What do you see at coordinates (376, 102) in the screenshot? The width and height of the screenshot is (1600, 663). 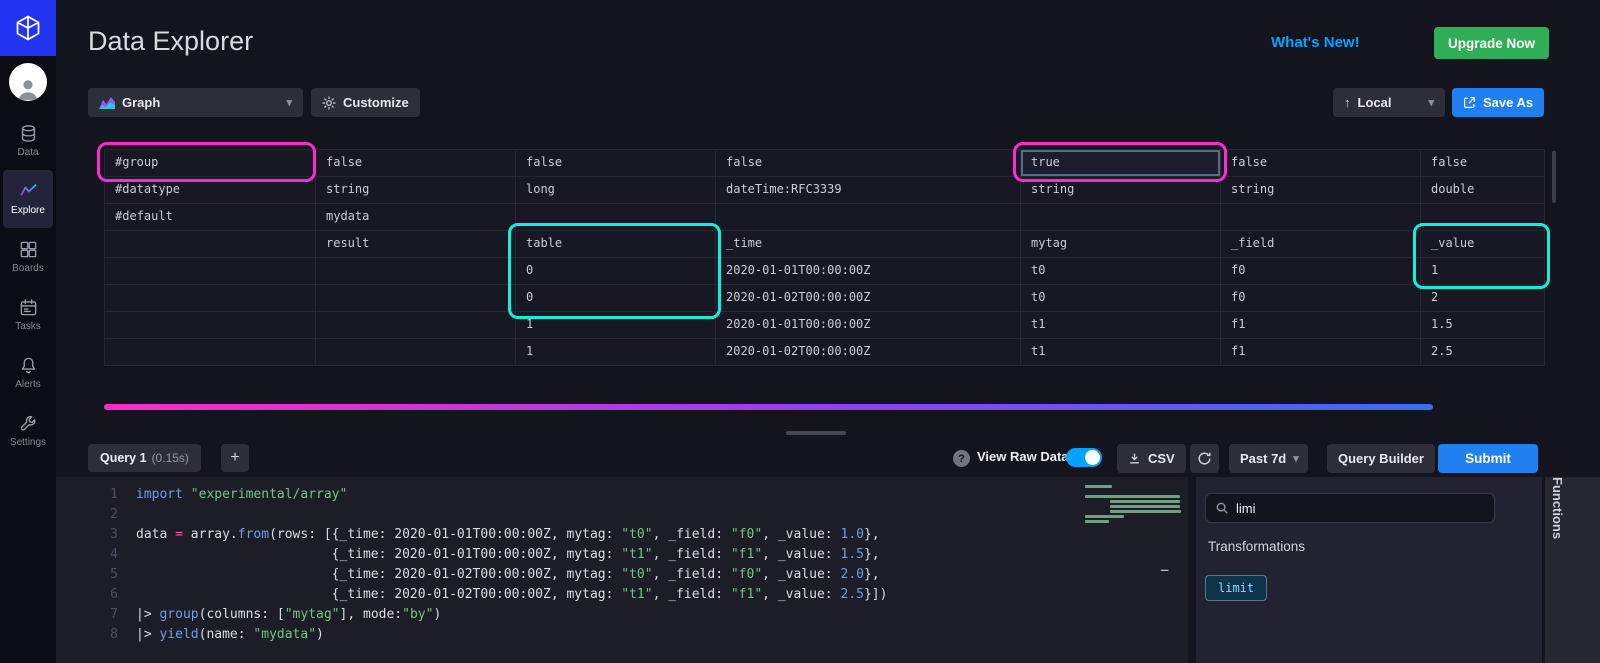 I see `customize-label: Customize` at bounding box center [376, 102].